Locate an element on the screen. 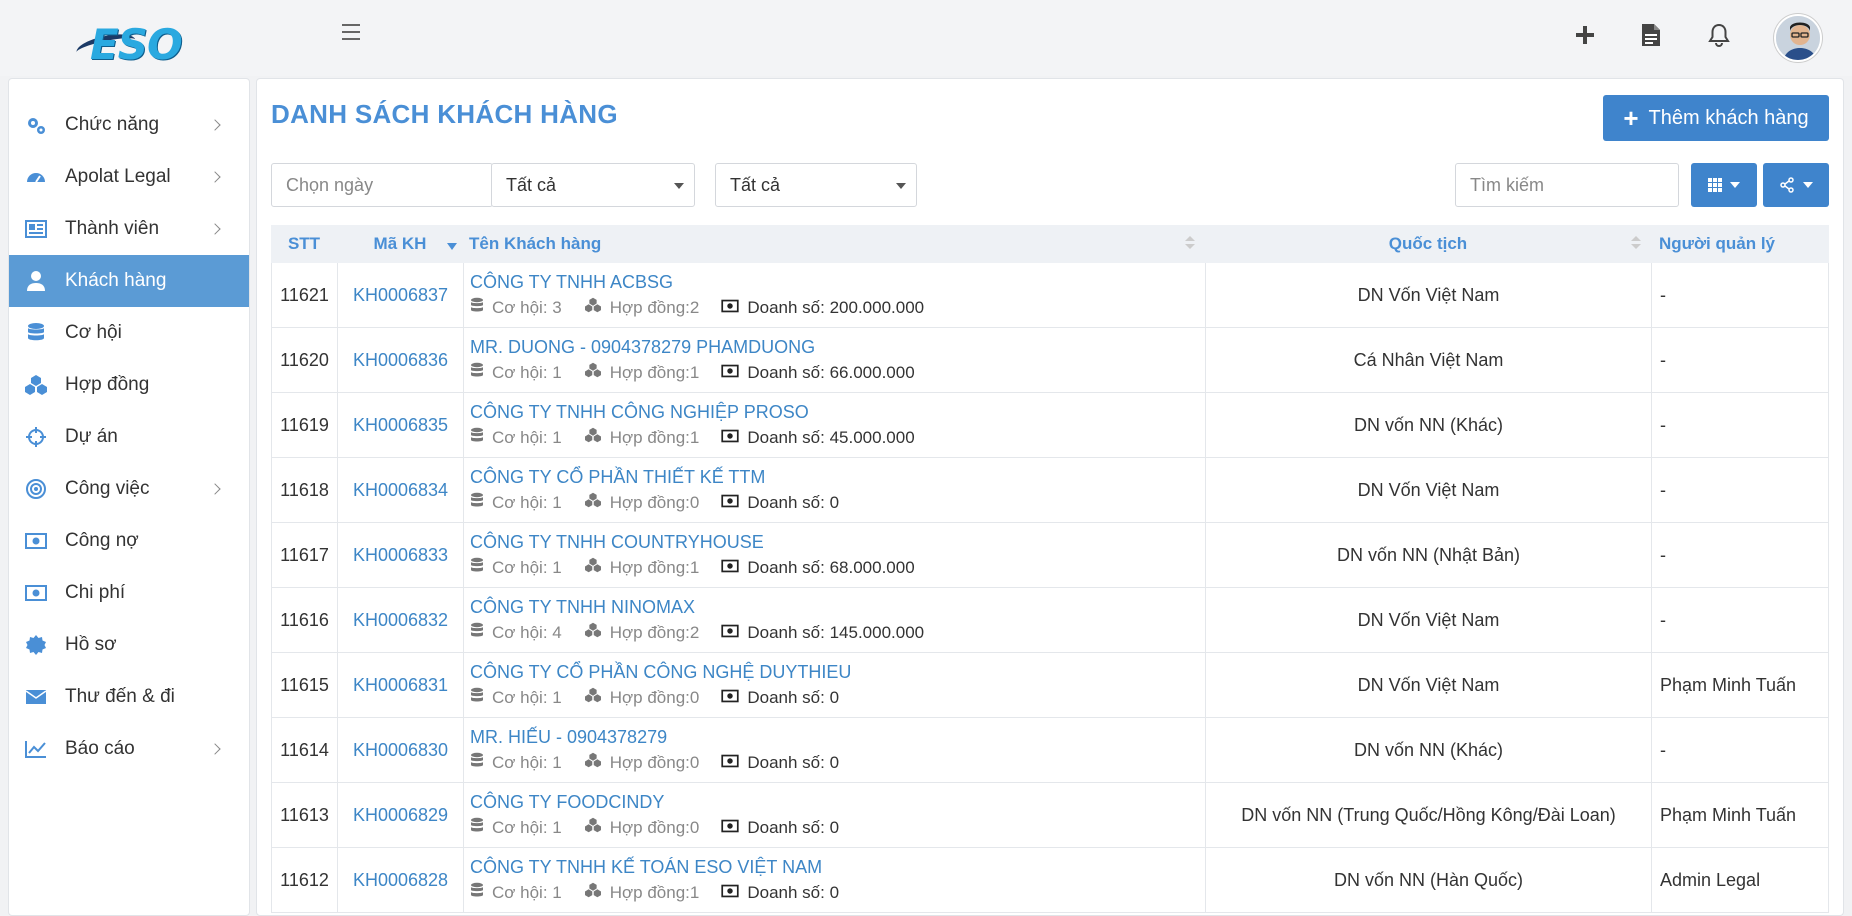 The height and width of the screenshot is (916, 1852). filter-select-1: Tất cả is located at coordinates (593, 185).